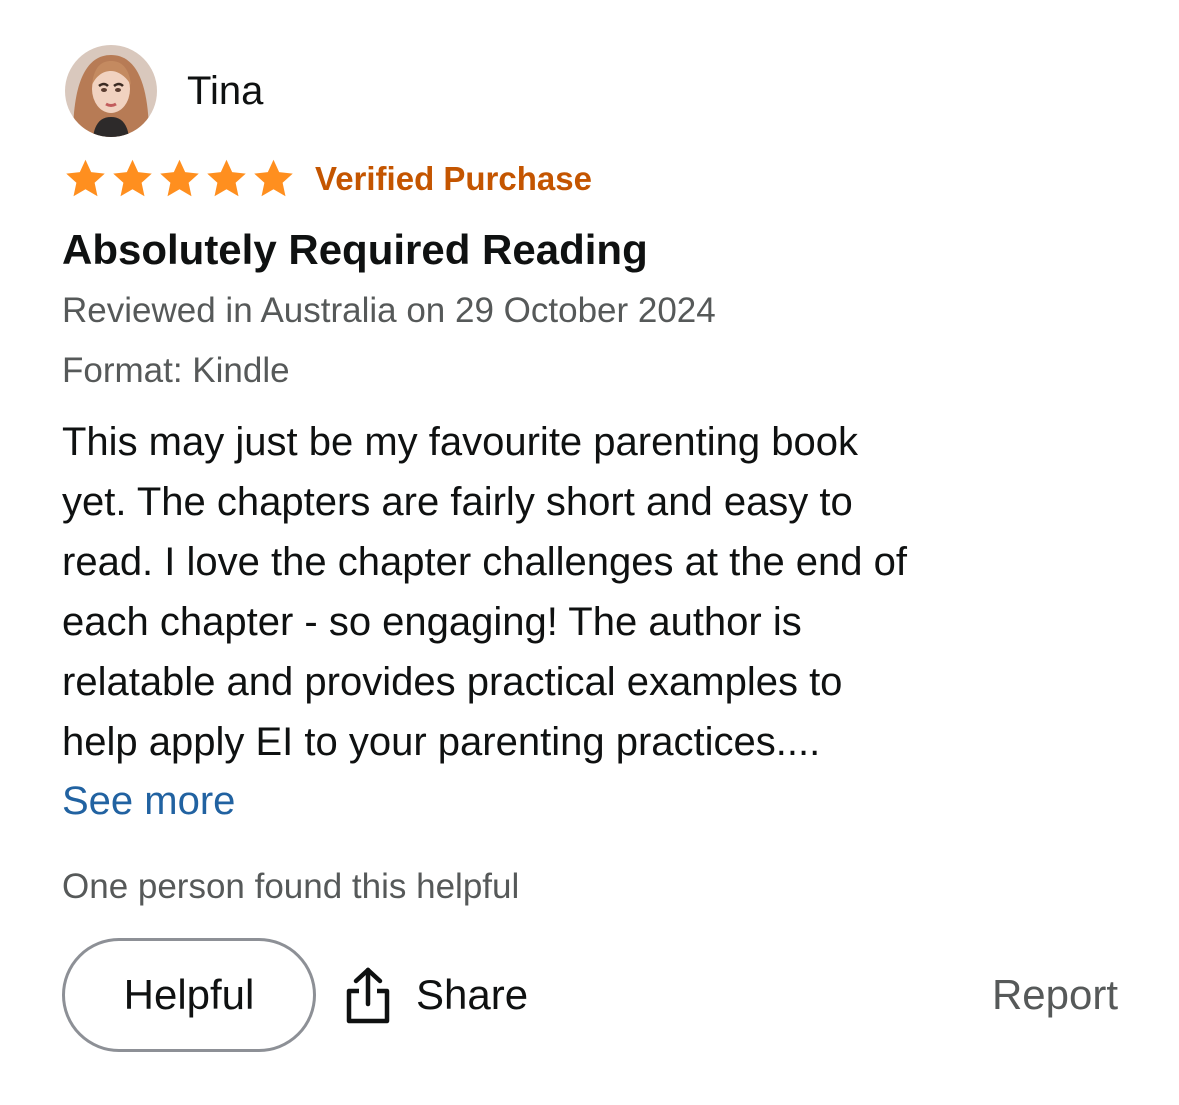  Describe the element at coordinates (111, 91) in the screenshot. I see `avatar` at that location.